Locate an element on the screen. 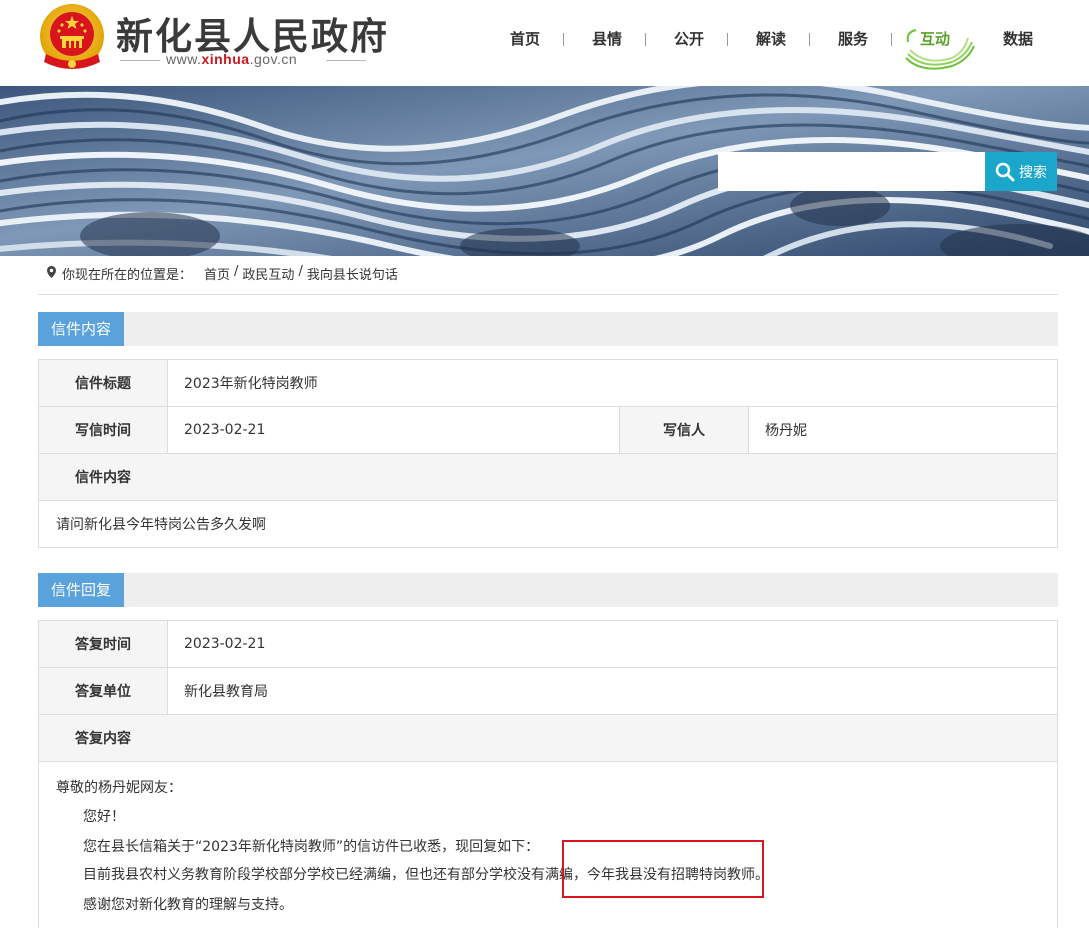  letter-title-label: 信件标题 is located at coordinates (103, 383).